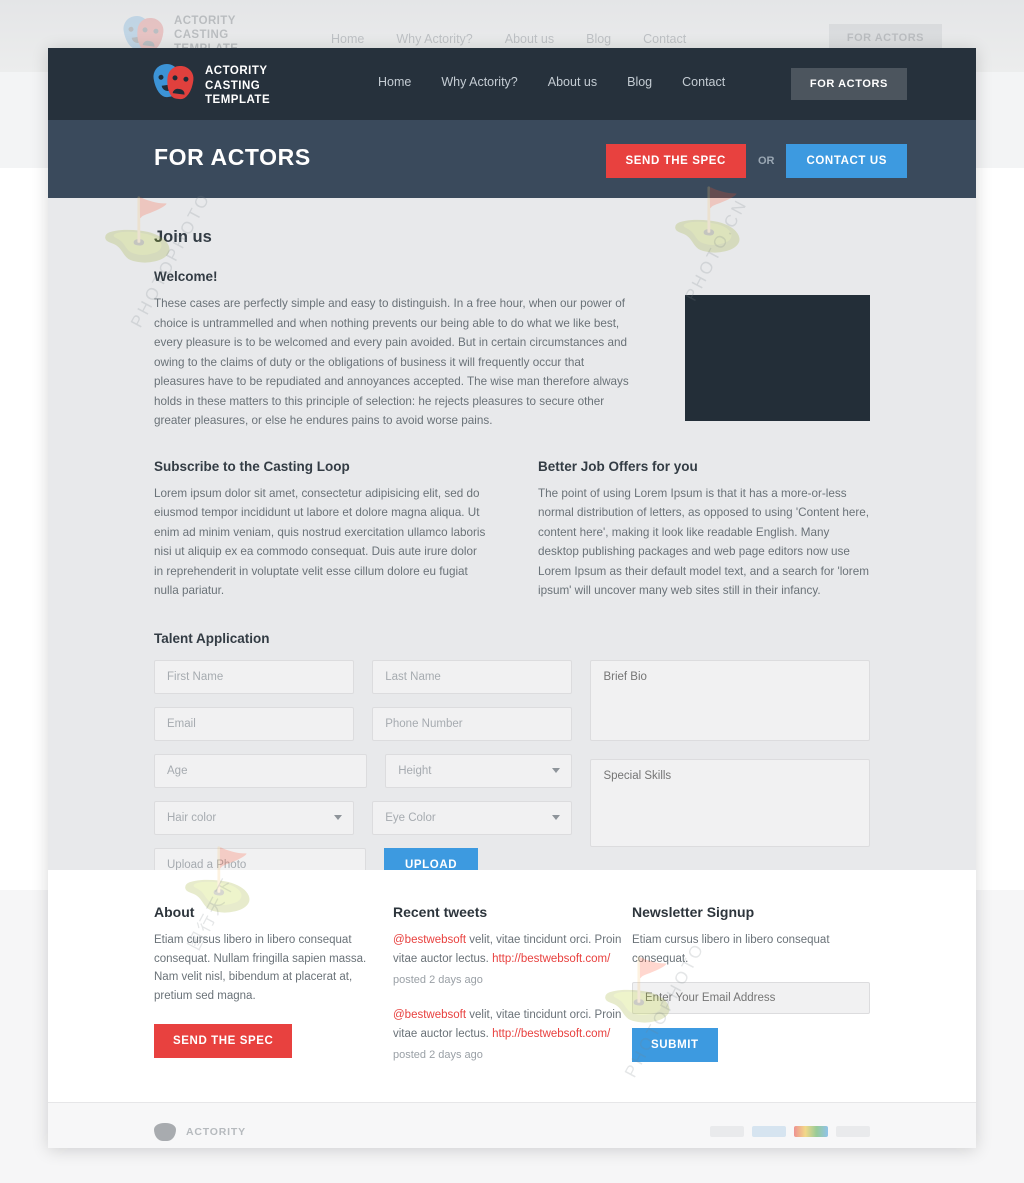  Describe the element at coordinates (665, 39) in the screenshot. I see `backdrop-nav-contact: Contact` at that location.